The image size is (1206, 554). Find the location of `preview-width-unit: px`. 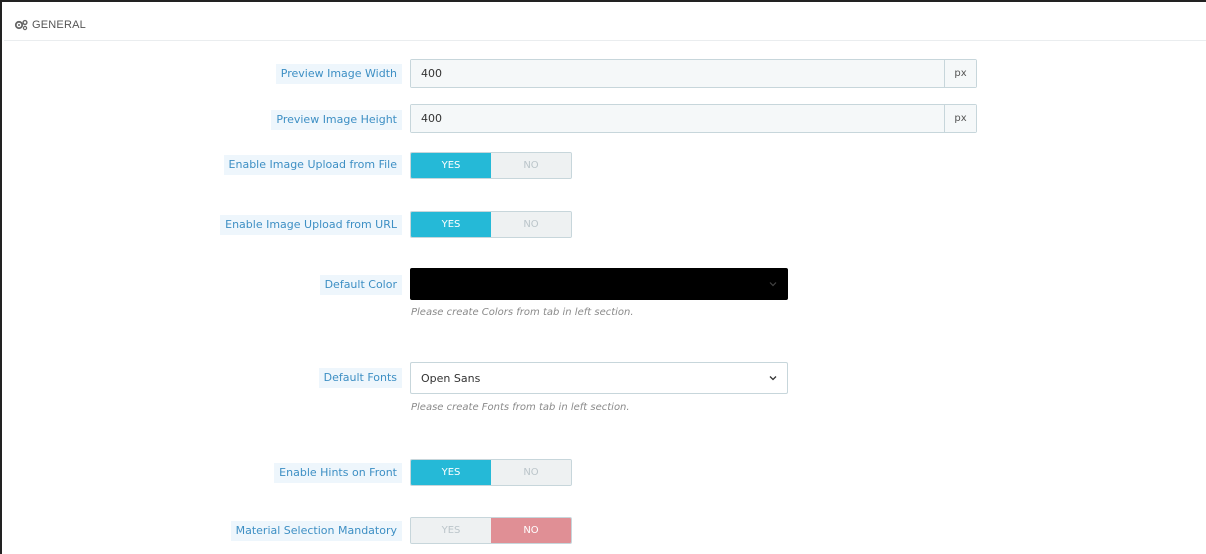

preview-width-unit: px is located at coordinates (960, 73).